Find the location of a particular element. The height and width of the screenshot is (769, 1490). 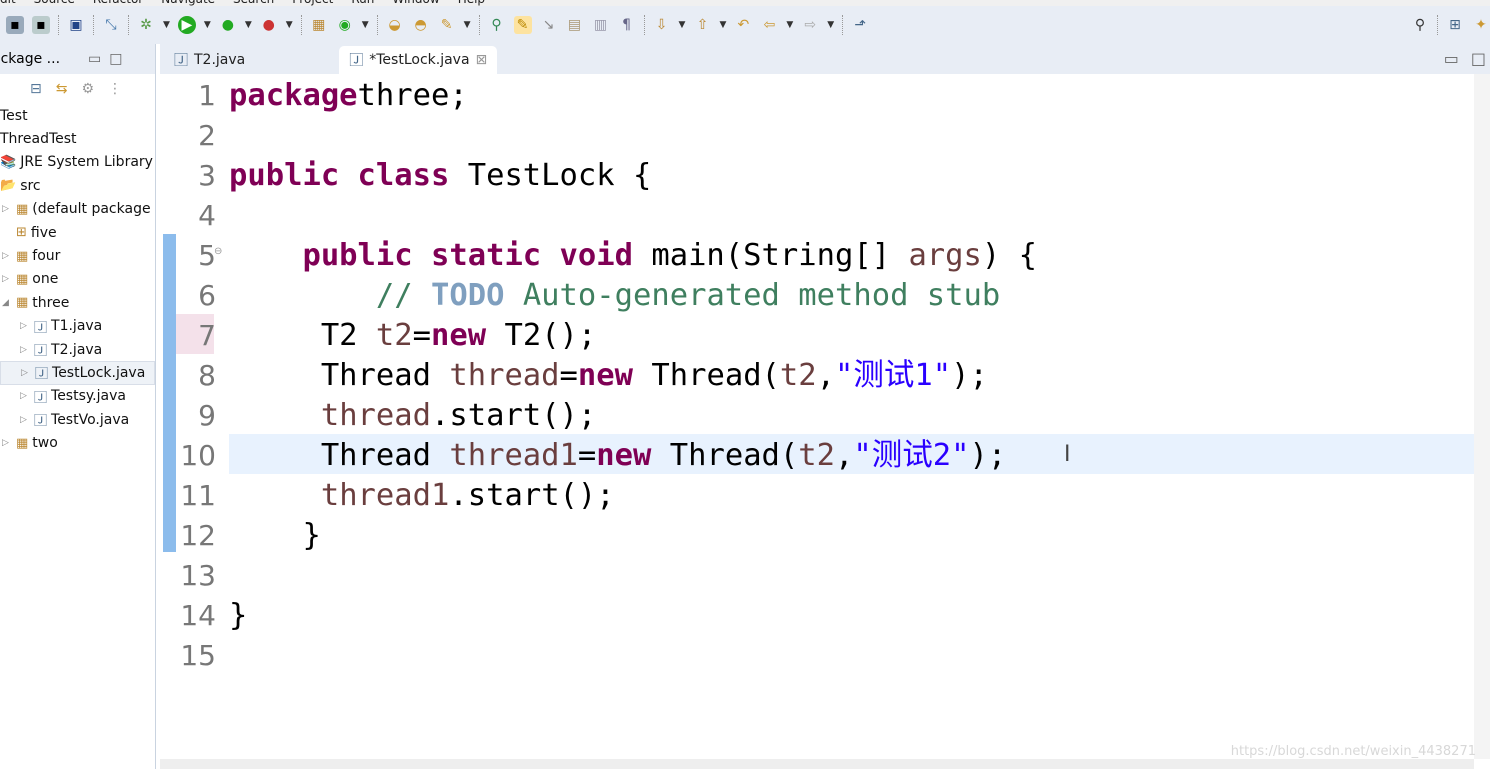

search-icon: ⚲ is located at coordinates (1420, 25).